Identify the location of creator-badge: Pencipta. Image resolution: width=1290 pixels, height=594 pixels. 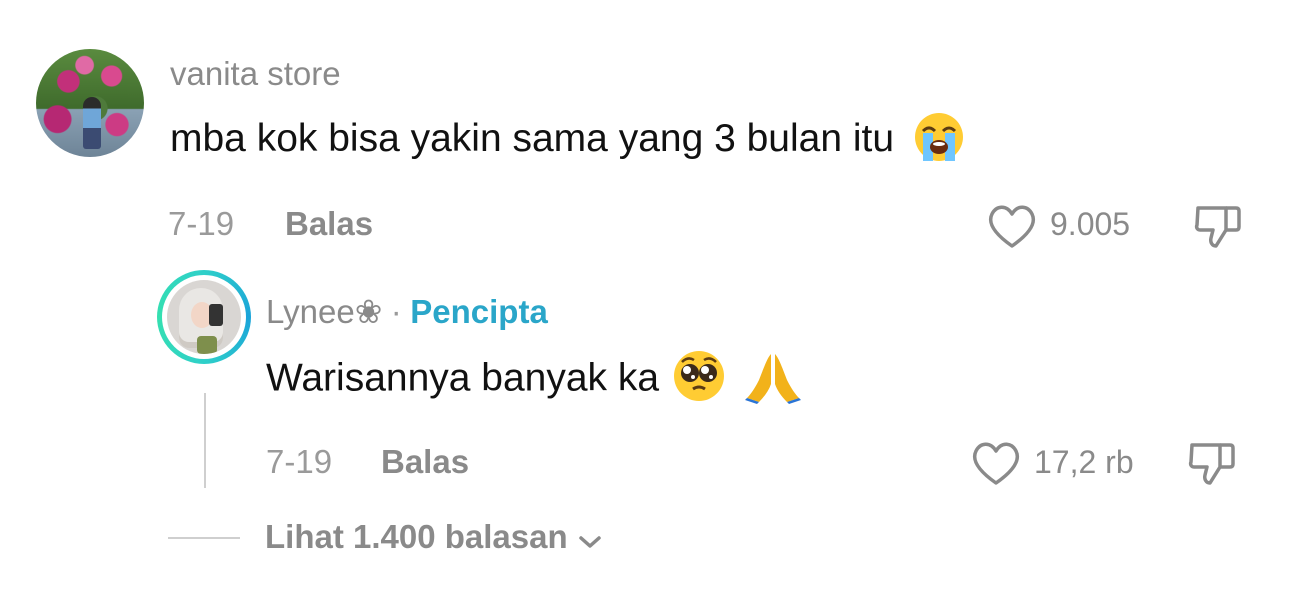
(479, 311).